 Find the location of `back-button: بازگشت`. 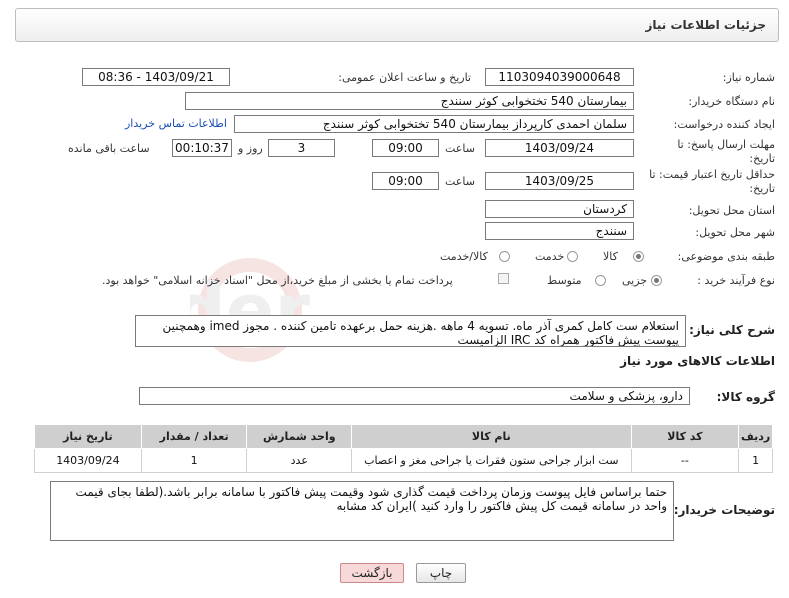

back-button: بازگشت is located at coordinates (372, 573).